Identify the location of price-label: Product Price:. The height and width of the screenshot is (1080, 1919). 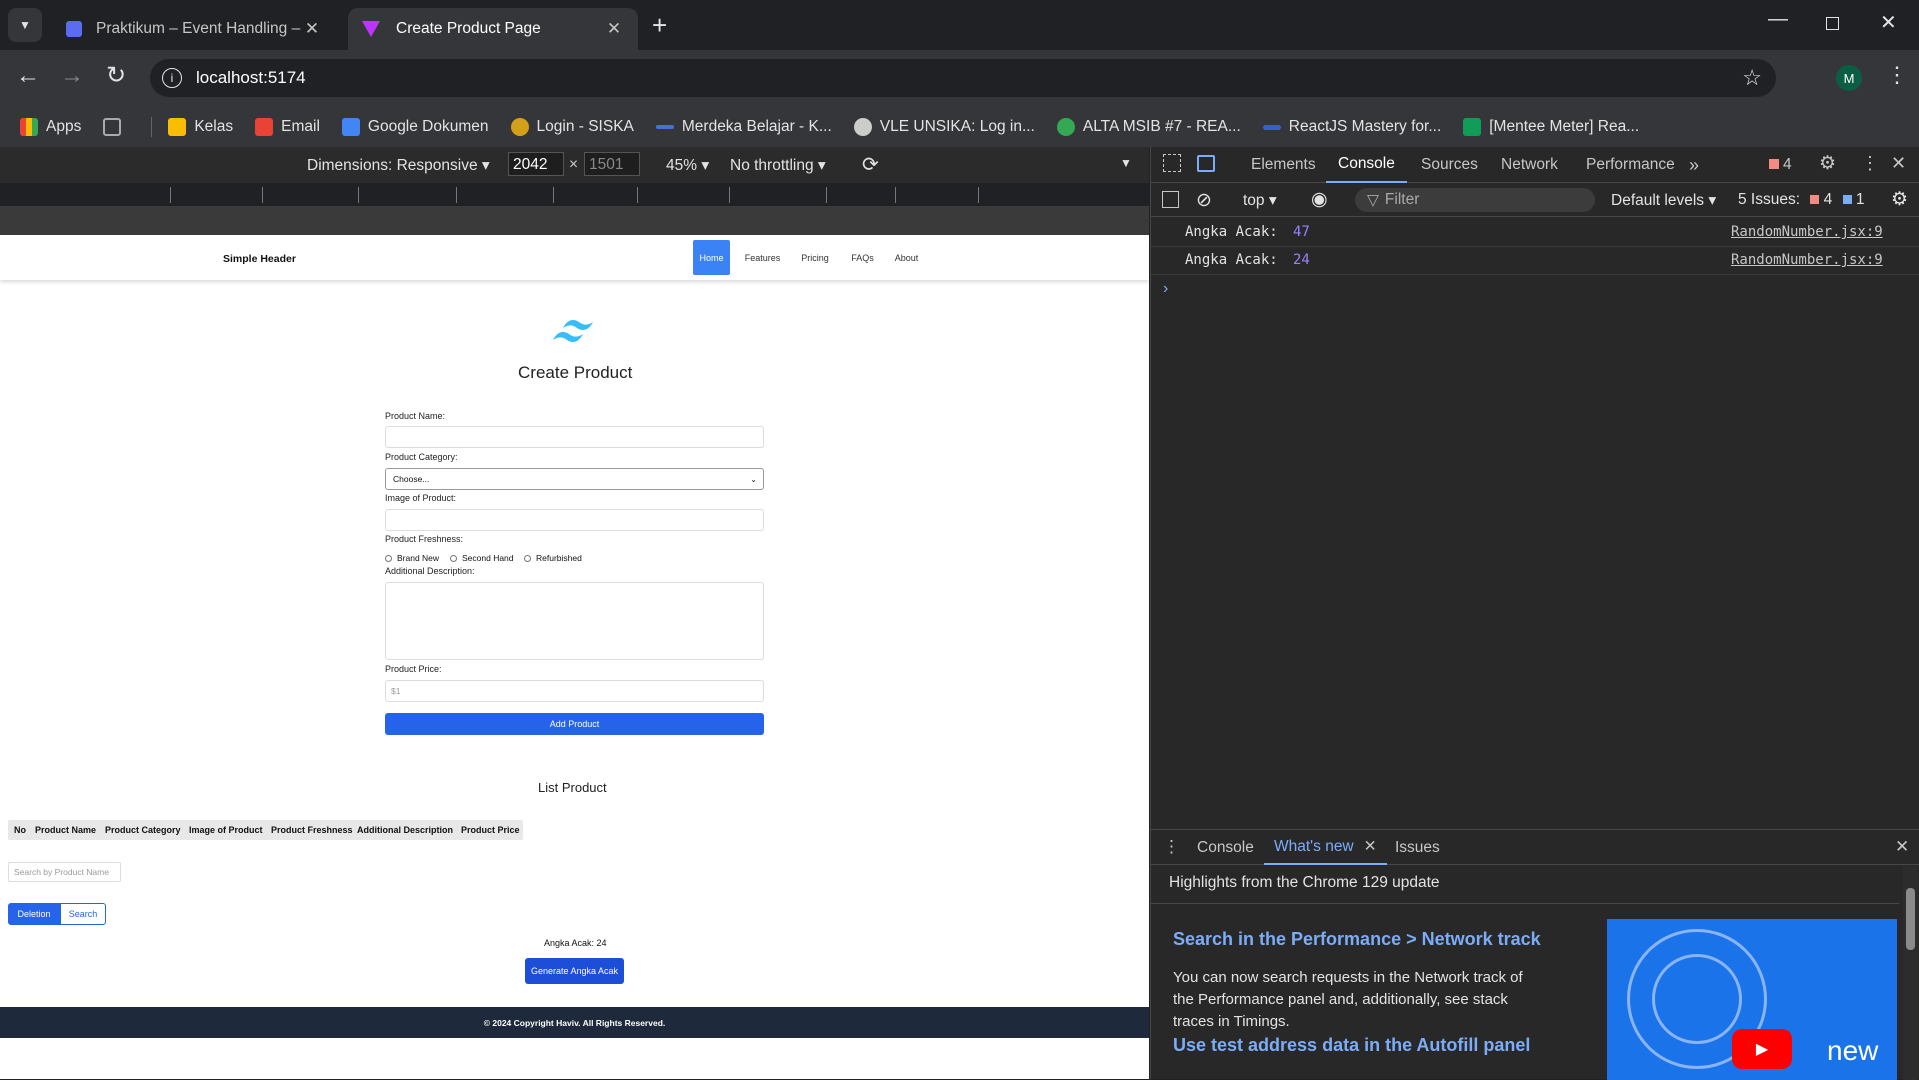
(413, 669).